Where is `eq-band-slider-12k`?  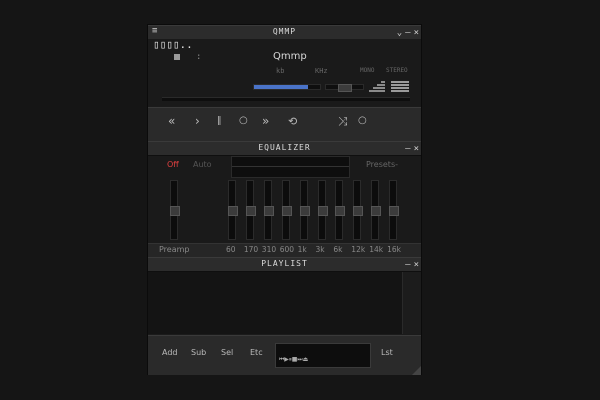 eq-band-slider-12k is located at coordinates (358, 210).